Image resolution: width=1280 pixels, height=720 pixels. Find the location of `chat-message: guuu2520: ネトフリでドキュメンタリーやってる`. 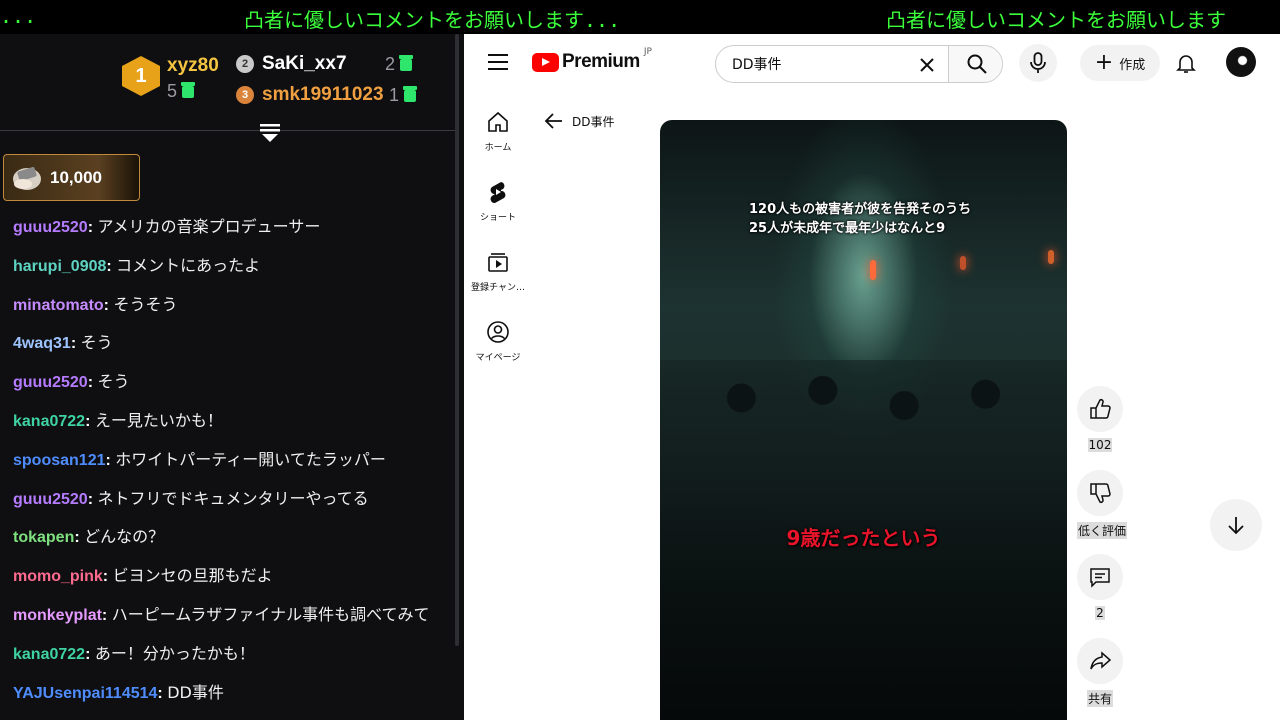

chat-message: guuu2520: ネトフリでドキュメンタリーやってる is located at coordinates (235, 502).